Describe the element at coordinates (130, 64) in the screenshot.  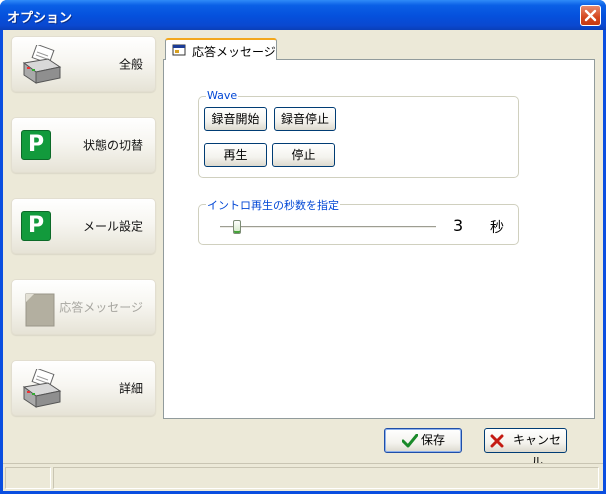
I see `sidebar-item-label: 全般` at that location.